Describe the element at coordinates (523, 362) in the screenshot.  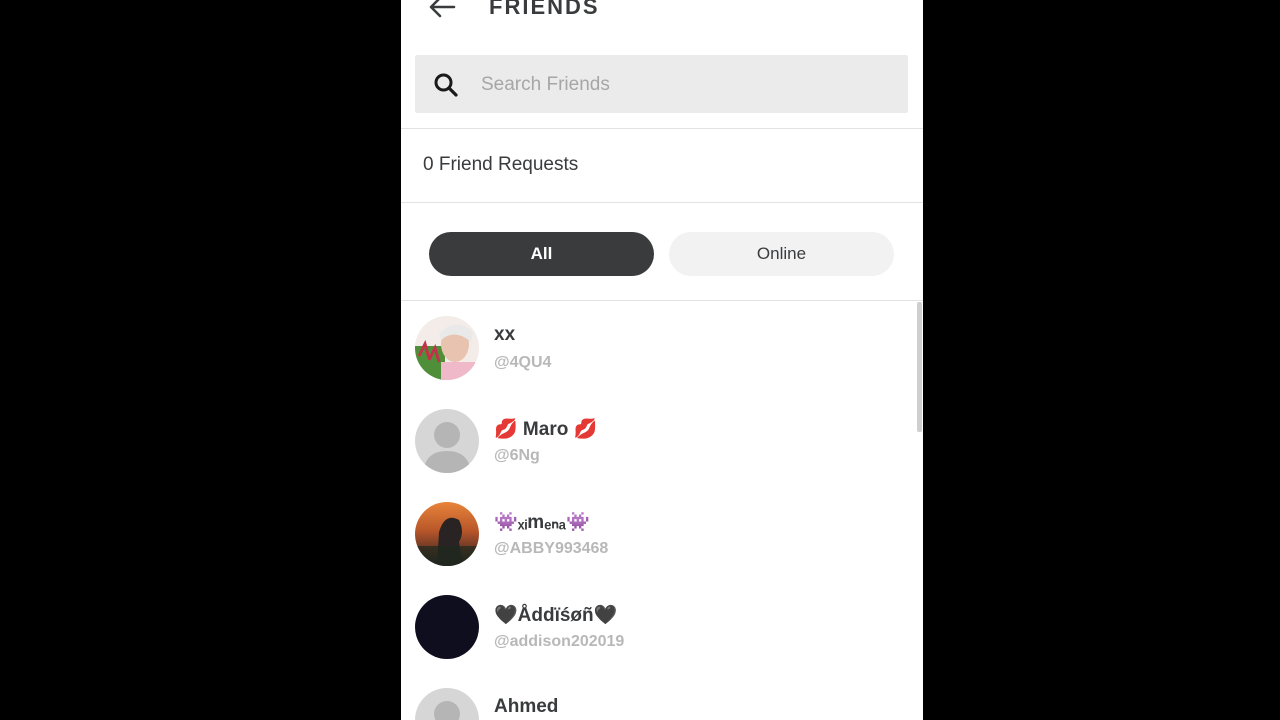
I see `friend-username: @4QU4` at that location.